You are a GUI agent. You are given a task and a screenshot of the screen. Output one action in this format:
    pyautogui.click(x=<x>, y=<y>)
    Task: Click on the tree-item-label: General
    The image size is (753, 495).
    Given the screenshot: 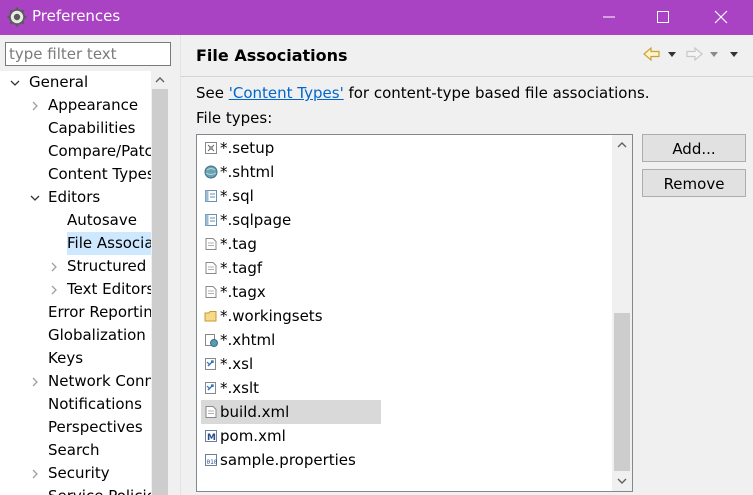 What is the action you would take?
    pyautogui.click(x=59, y=82)
    